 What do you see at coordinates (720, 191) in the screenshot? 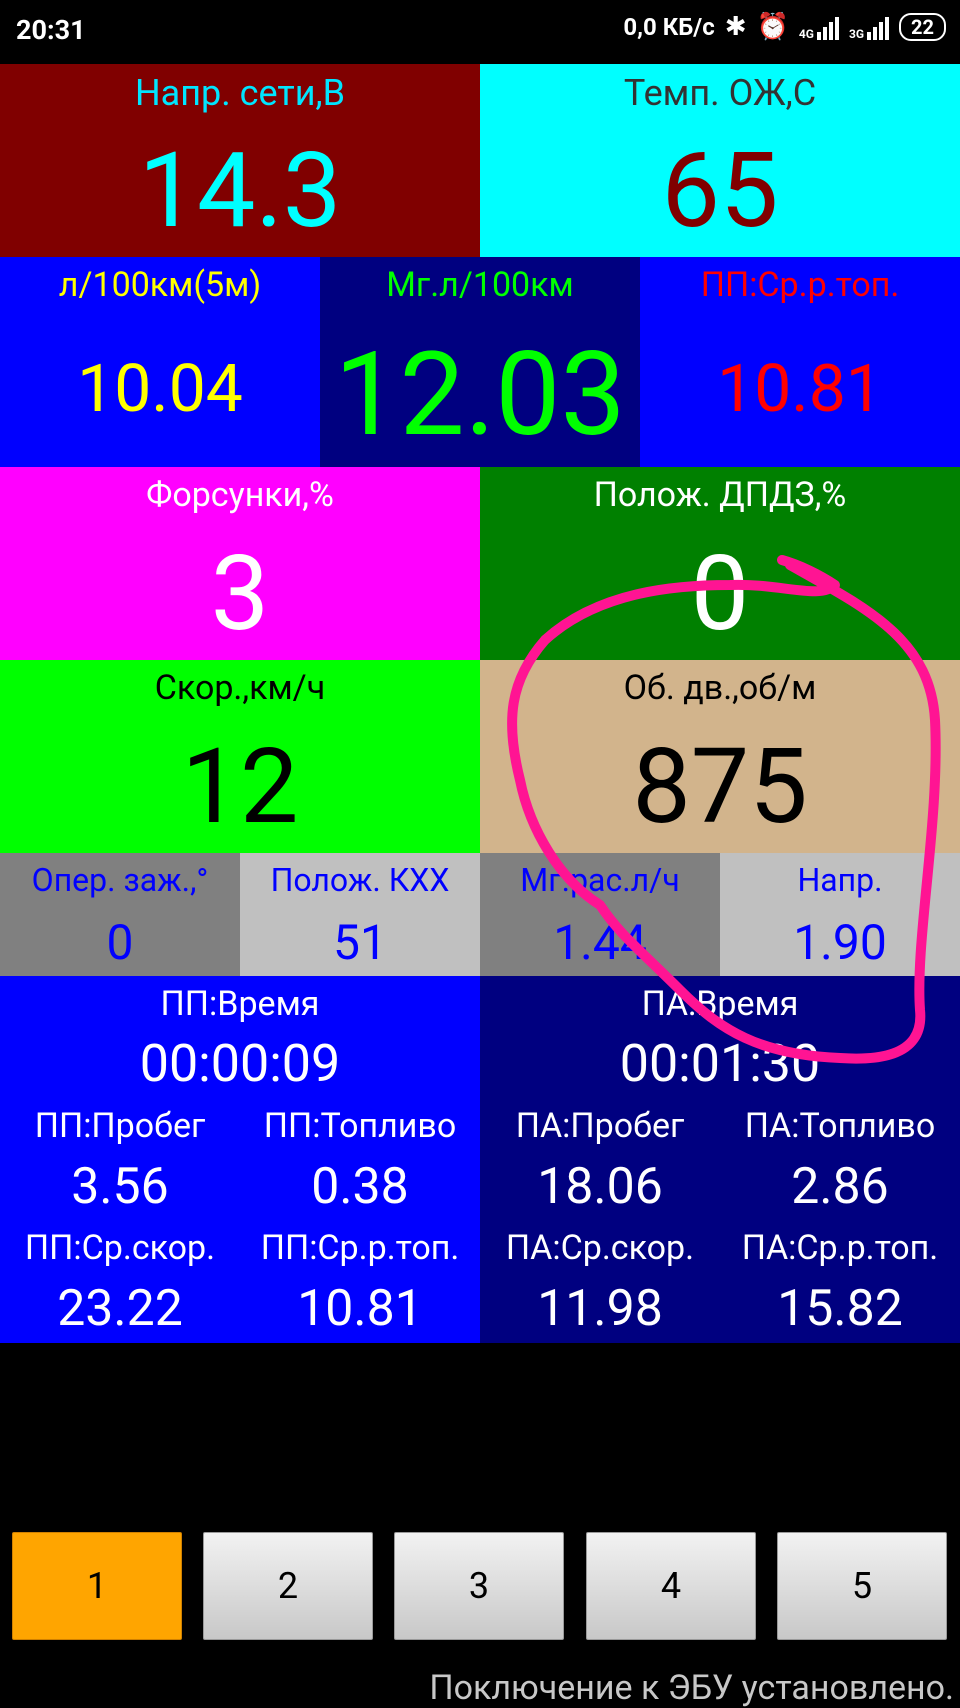
I see `tile-value: 65` at bounding box center [720, 191].